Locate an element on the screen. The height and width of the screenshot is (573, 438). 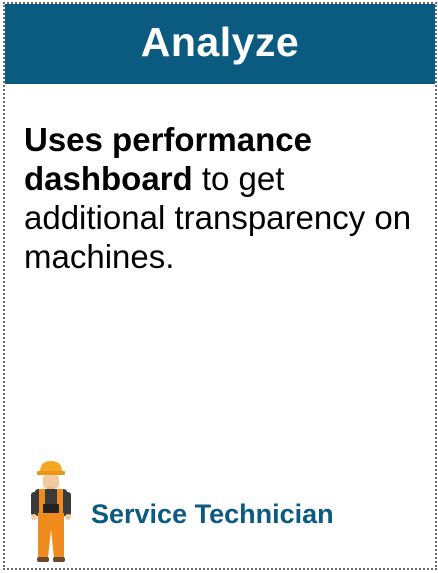
role-row: Service Technician is located at coordinates (181, 510).